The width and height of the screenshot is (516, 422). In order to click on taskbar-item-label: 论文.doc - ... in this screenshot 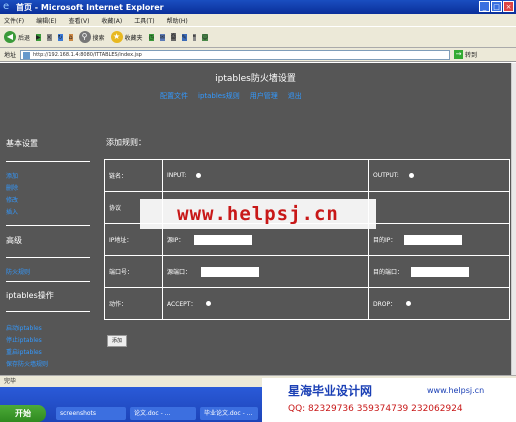, I will do `click(152, 413)`.